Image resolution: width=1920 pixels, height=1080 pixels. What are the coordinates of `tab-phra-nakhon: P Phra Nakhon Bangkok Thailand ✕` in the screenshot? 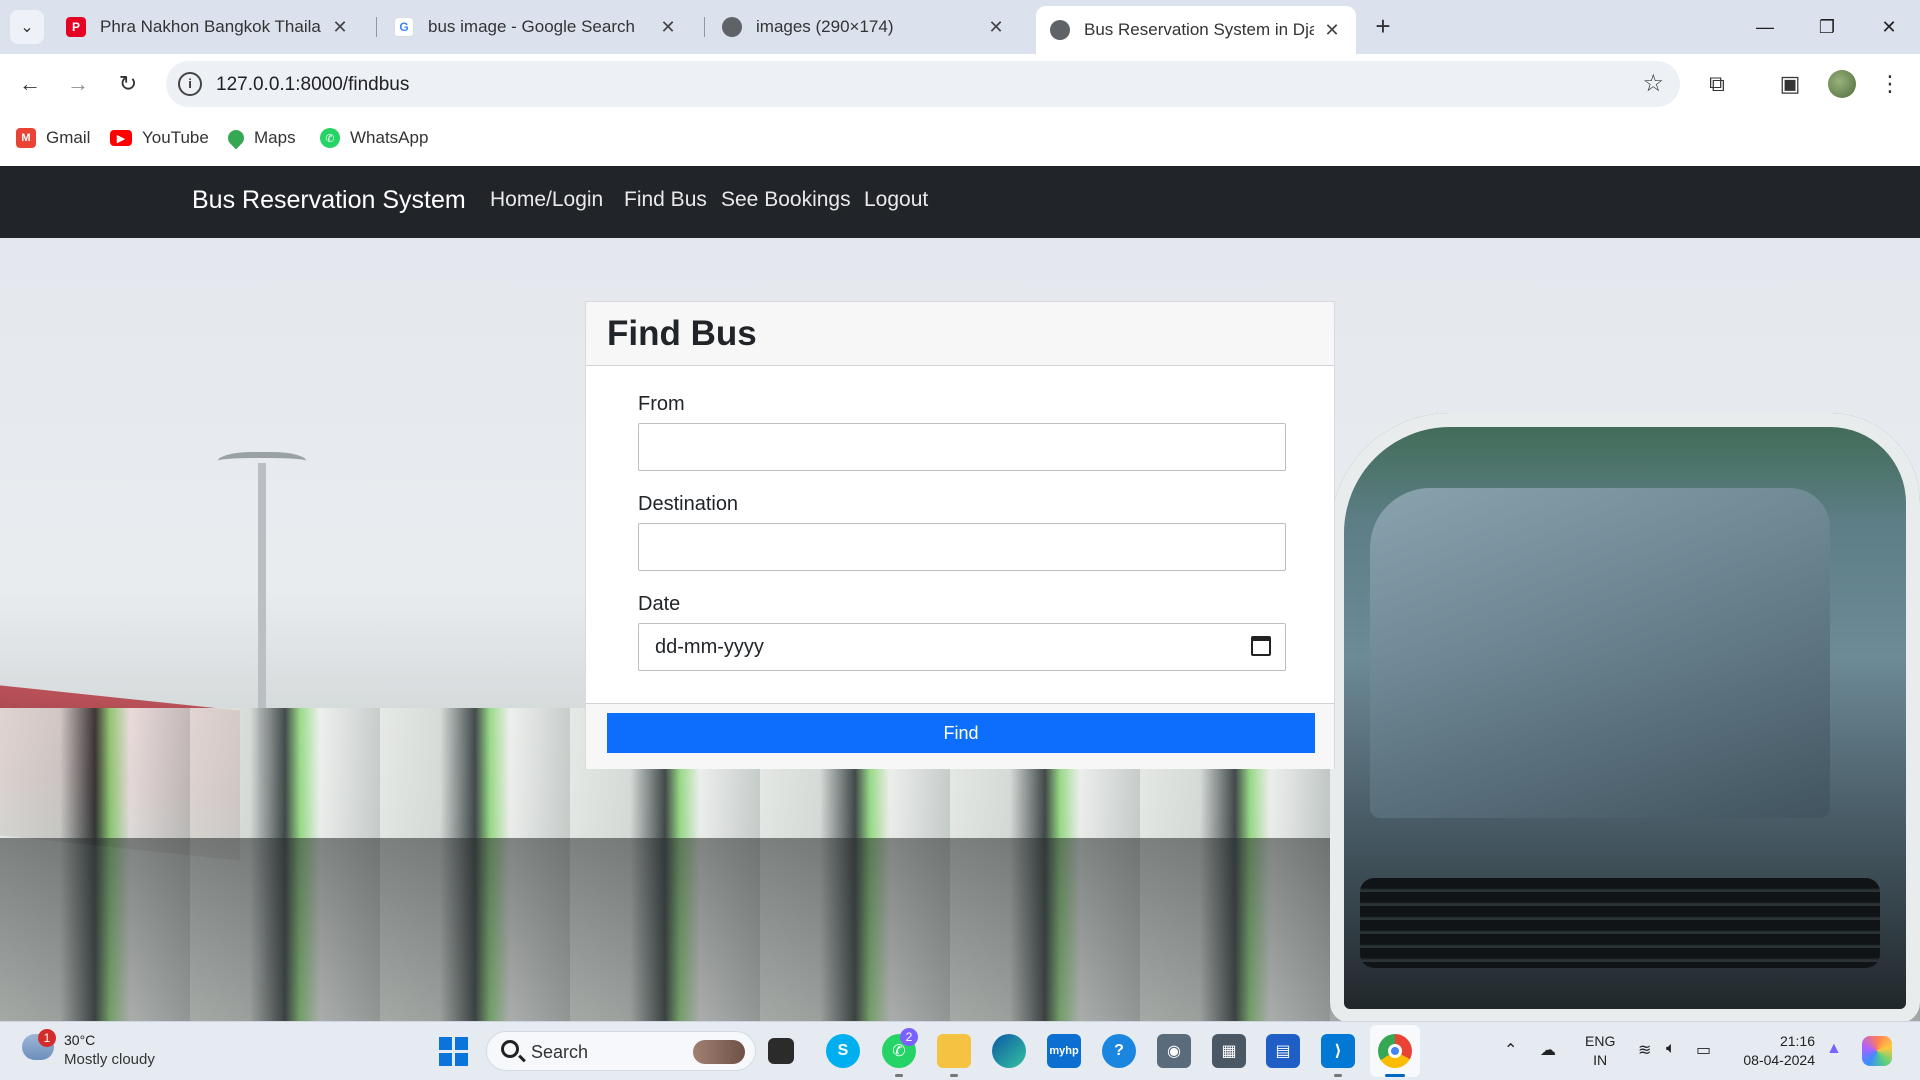 It's located at (208, 27).